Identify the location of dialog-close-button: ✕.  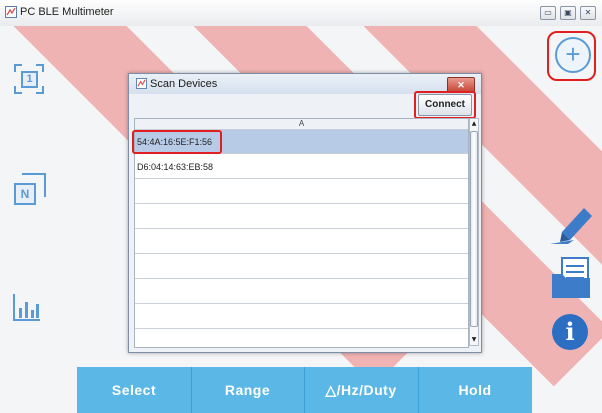
(461, 85).